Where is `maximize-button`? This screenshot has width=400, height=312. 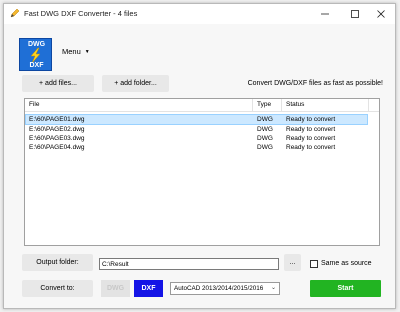
maximize-button is located at coordinates (355, 14).